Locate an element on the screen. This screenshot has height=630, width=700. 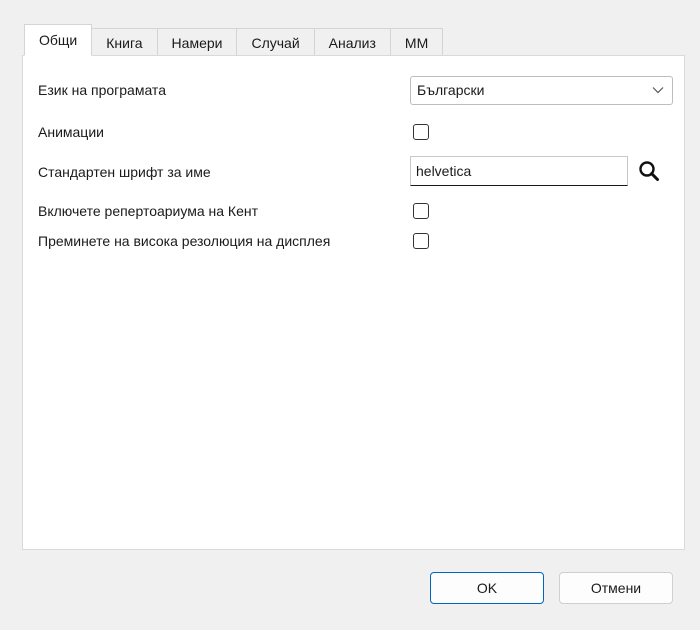
high-resolution-label: Преминете на висока резолюция на дисплея is located at coordinates (184, 241).